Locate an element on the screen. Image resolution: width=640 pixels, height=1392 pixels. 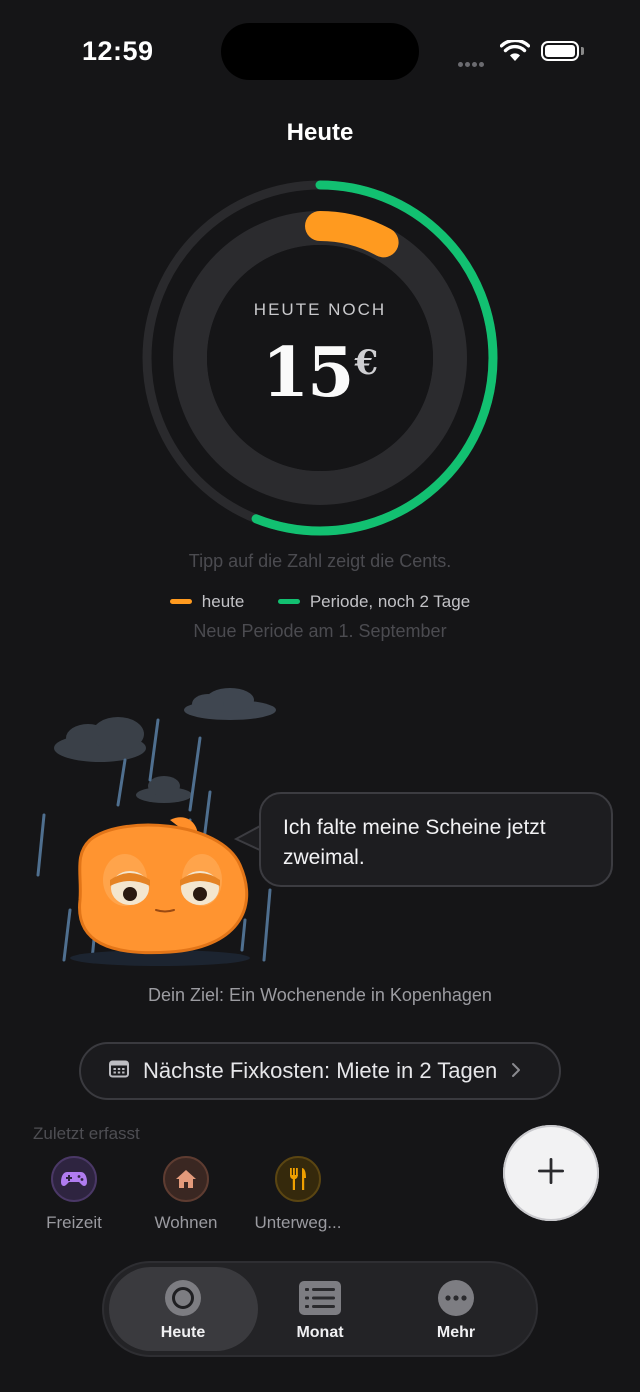
fork-knife-icon is located at coordinates (298, 1179).